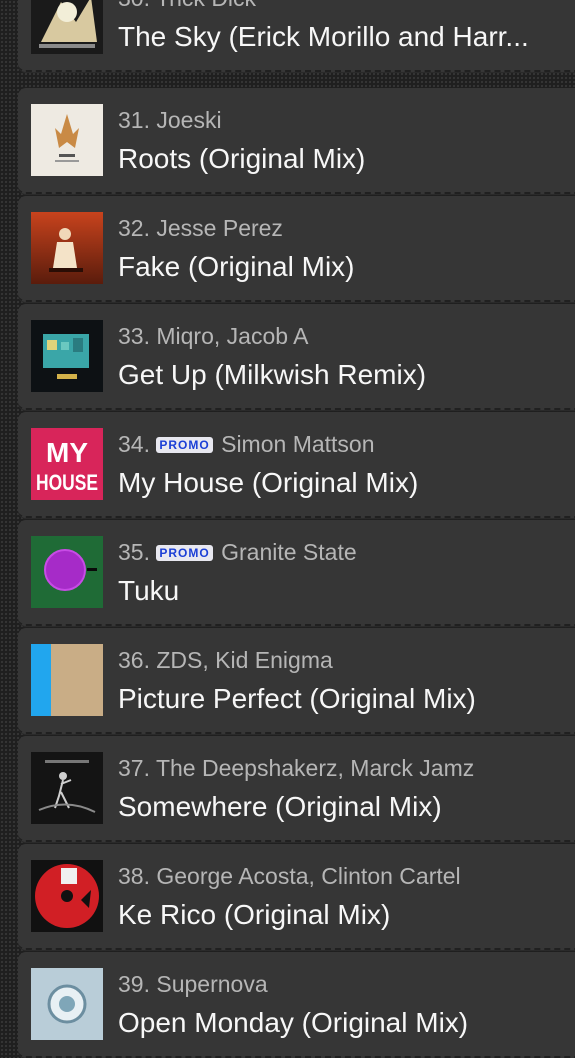 The height and width of the screenshot is (1058, 575). I want to click on track-row: 35. PROMO Granite State Tuku, so click(296, 573).